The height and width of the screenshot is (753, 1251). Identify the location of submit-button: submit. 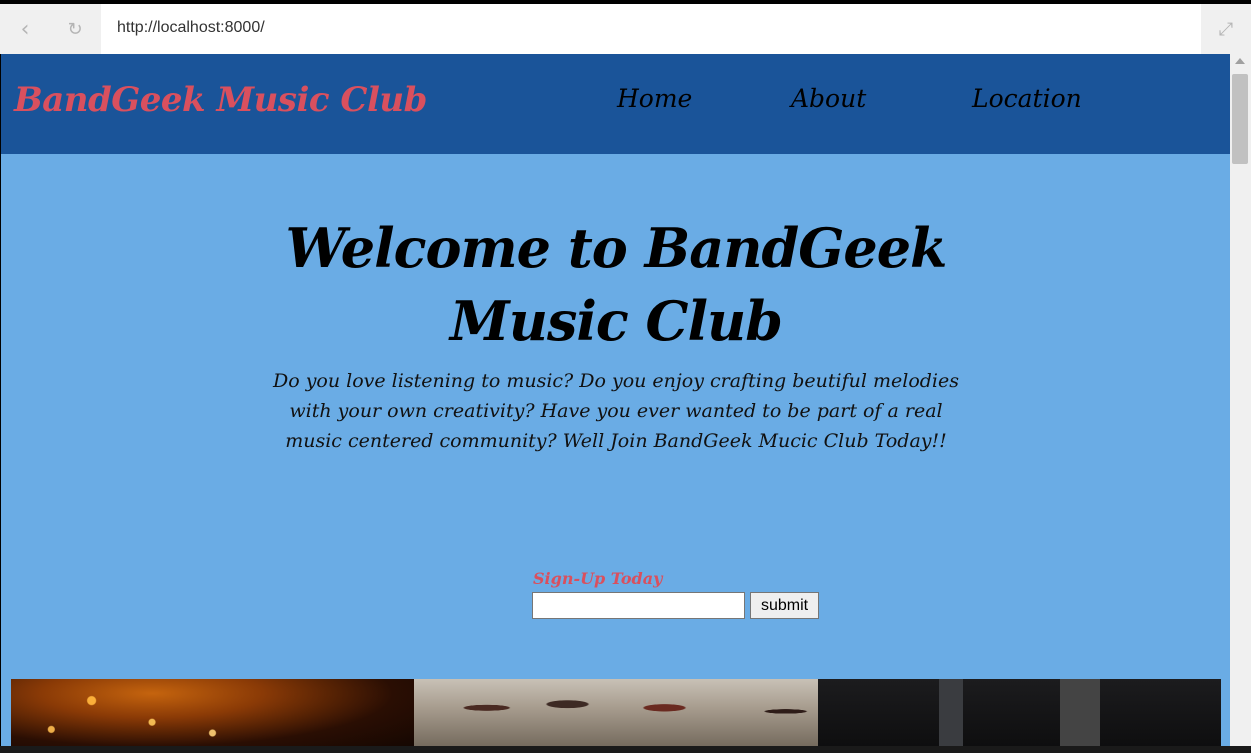
(784, 605).